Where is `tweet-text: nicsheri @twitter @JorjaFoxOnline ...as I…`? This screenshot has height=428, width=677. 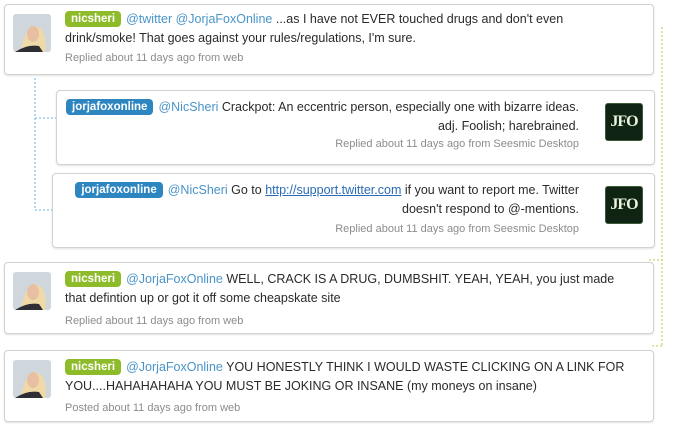 tweet-text: nicsheri @twitter @JorjaFoxOnline ...as I… is located at coordinates (345, 29).